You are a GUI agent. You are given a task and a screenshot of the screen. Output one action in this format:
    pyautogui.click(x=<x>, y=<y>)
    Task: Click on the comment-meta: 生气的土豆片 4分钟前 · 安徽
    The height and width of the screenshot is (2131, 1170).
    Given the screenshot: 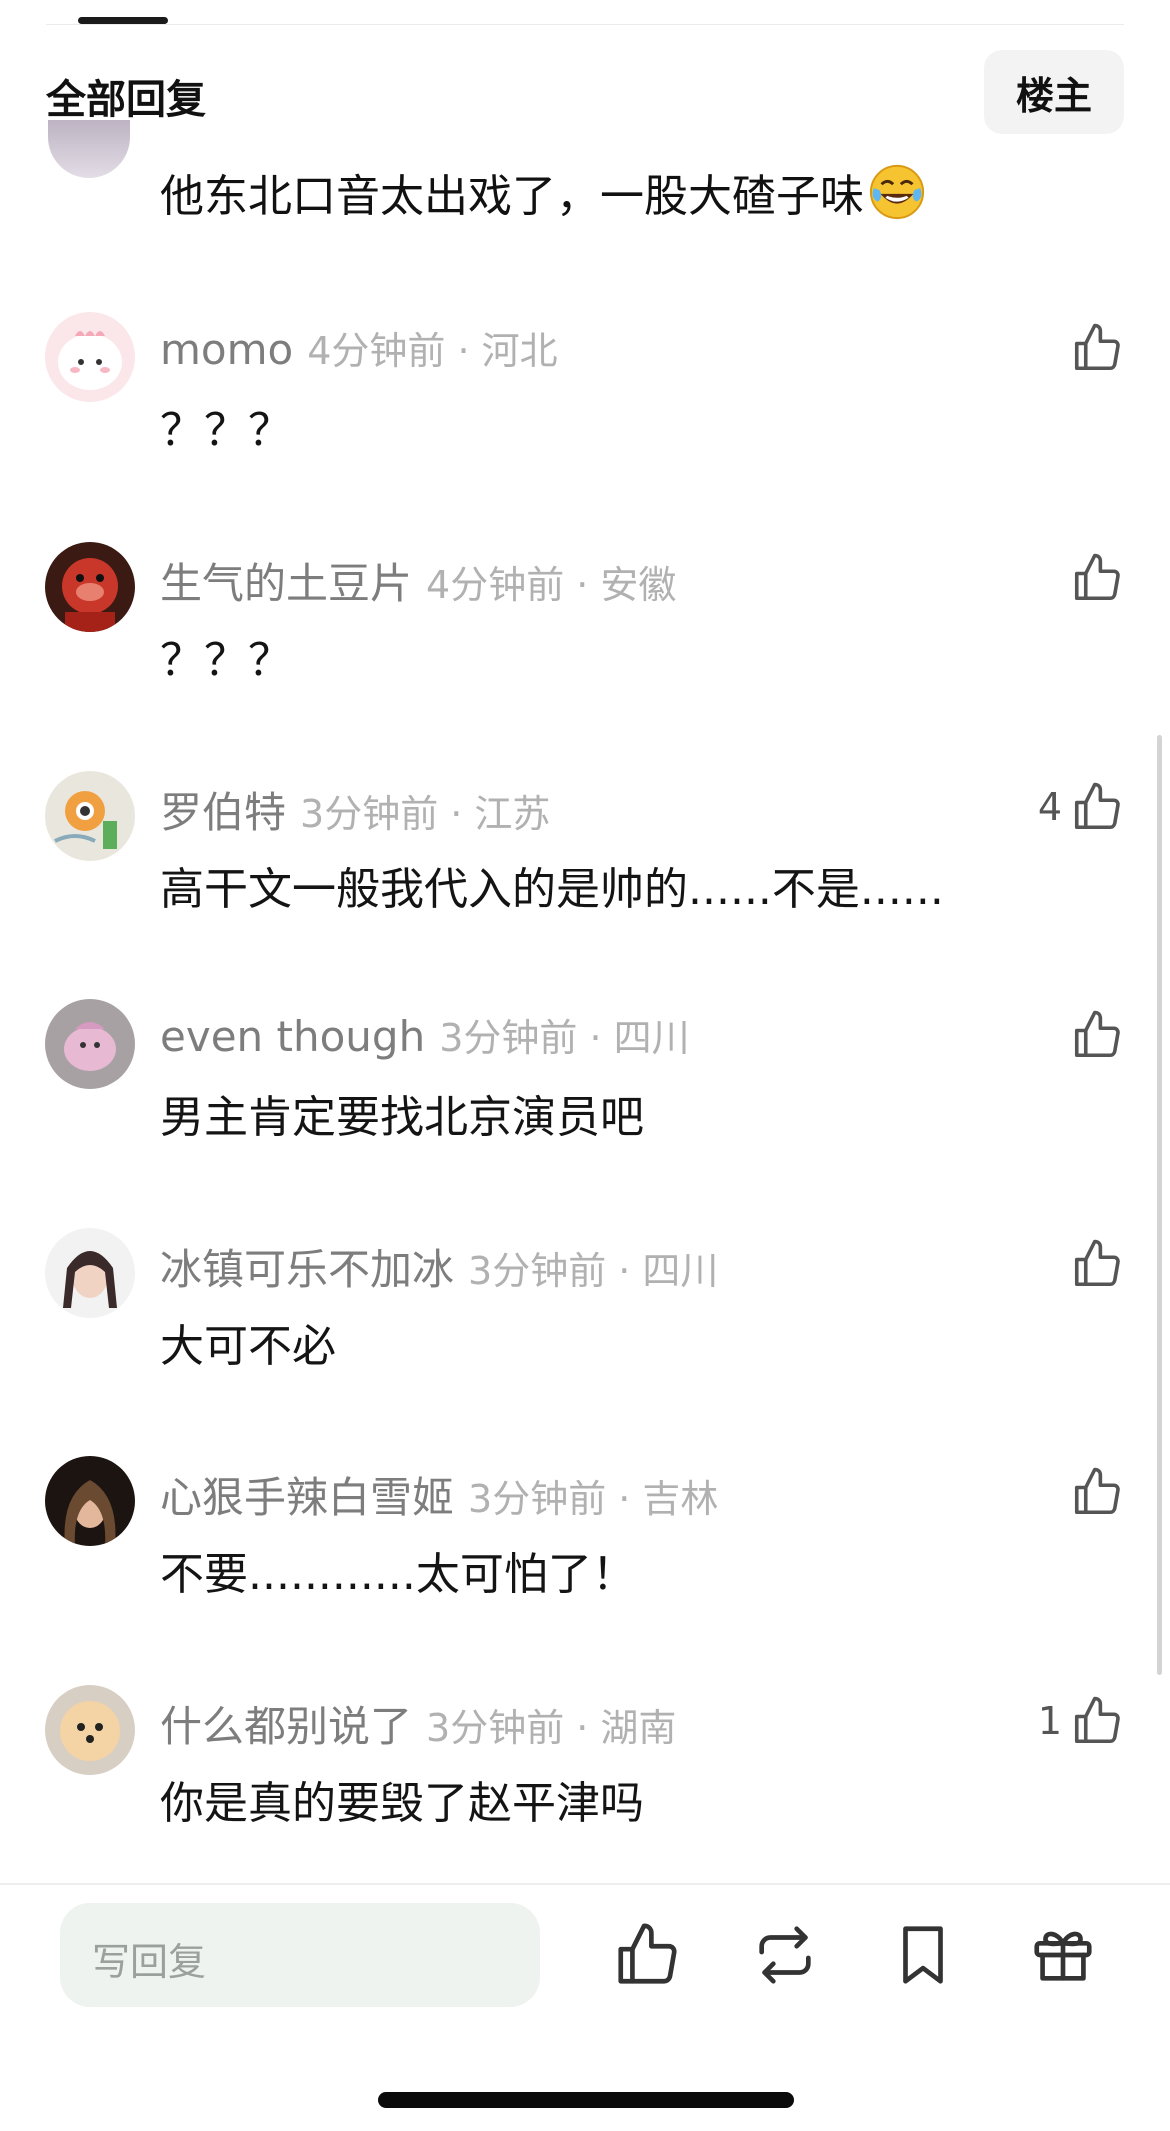 What is the action you would take?
    pyautogui.click(x=418, y=580)
    